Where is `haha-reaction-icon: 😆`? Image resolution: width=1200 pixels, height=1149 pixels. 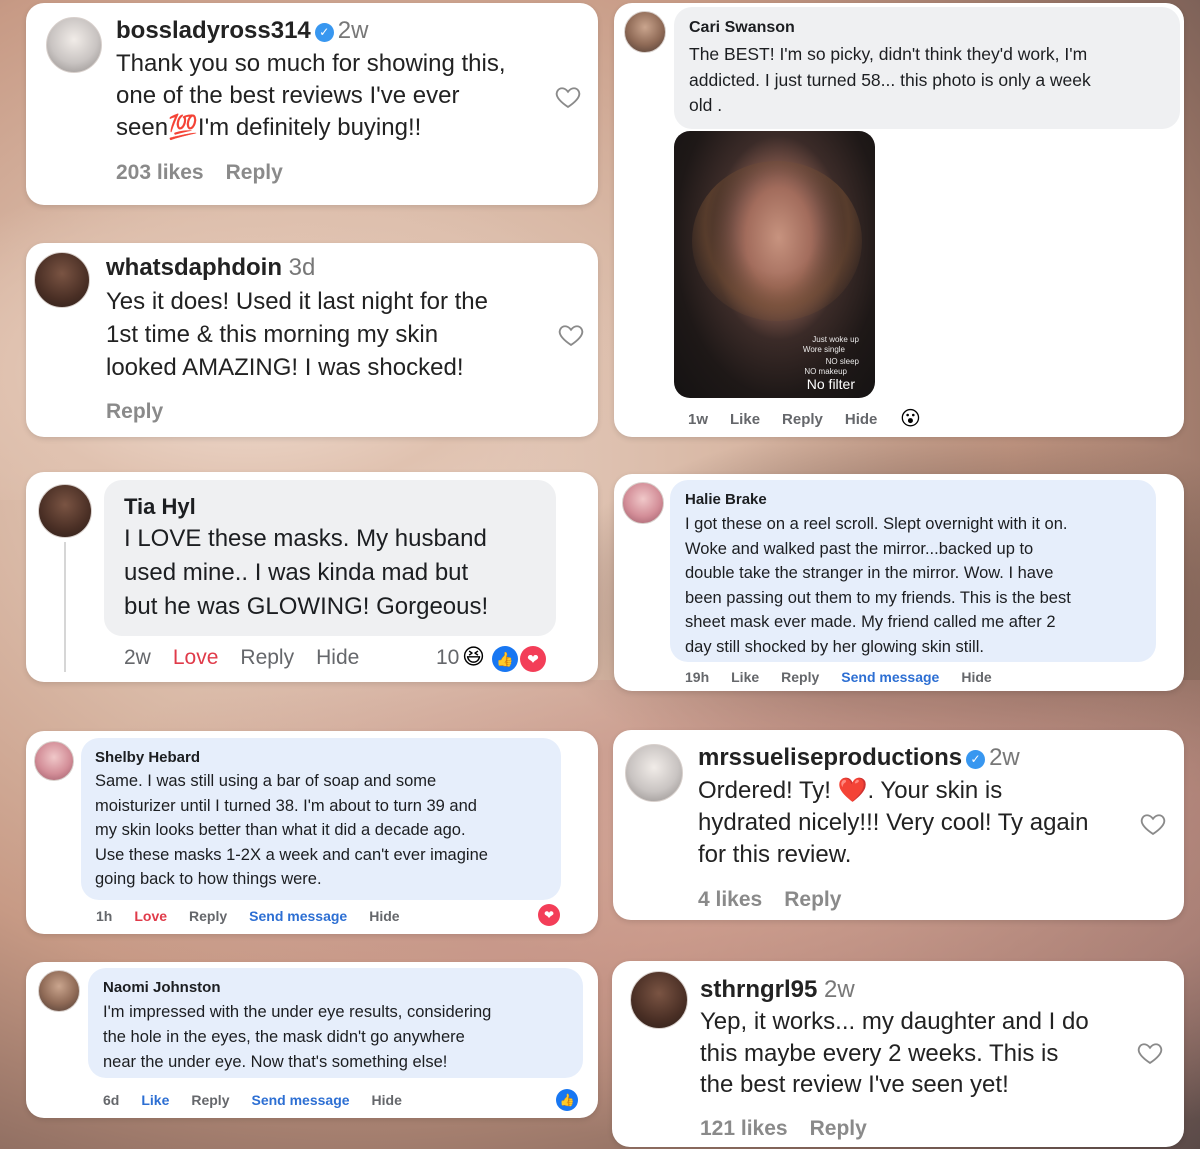
haha-reaction-icon: 😆 is located at coordinates (473, 657).